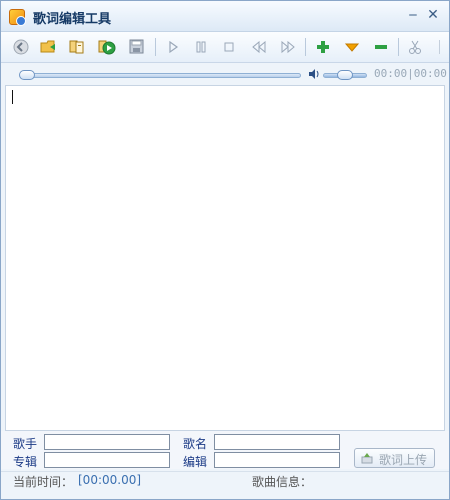 The height and width of the screenshot is (500, 450). Describe the element at coordinates (173, 47) in the screenshot. I see `play-icon` at that location.